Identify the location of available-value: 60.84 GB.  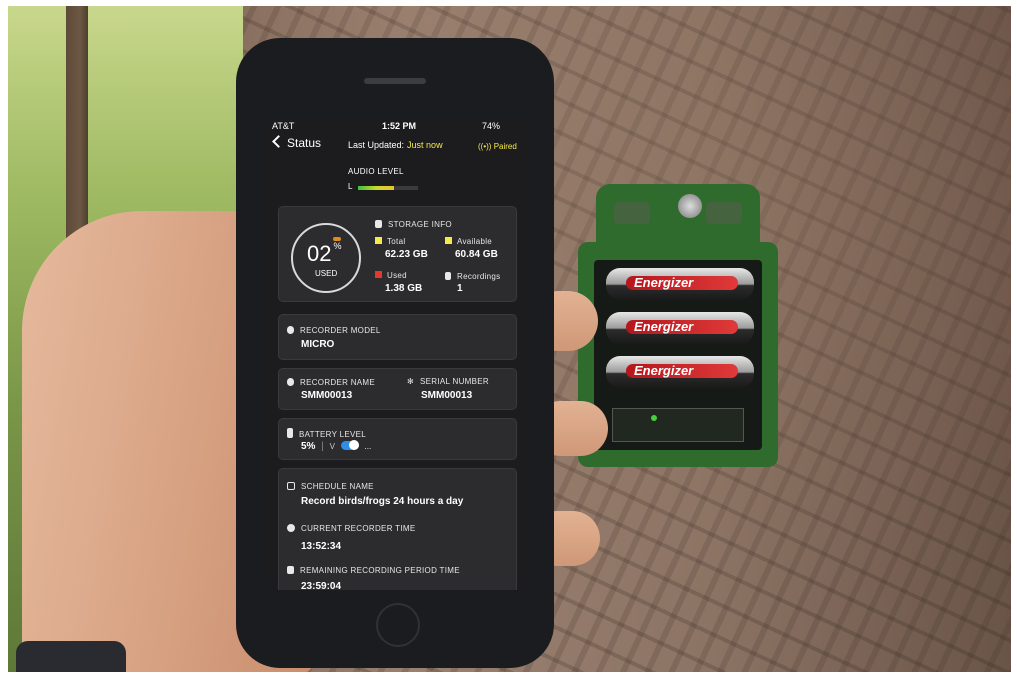
(476, 254).